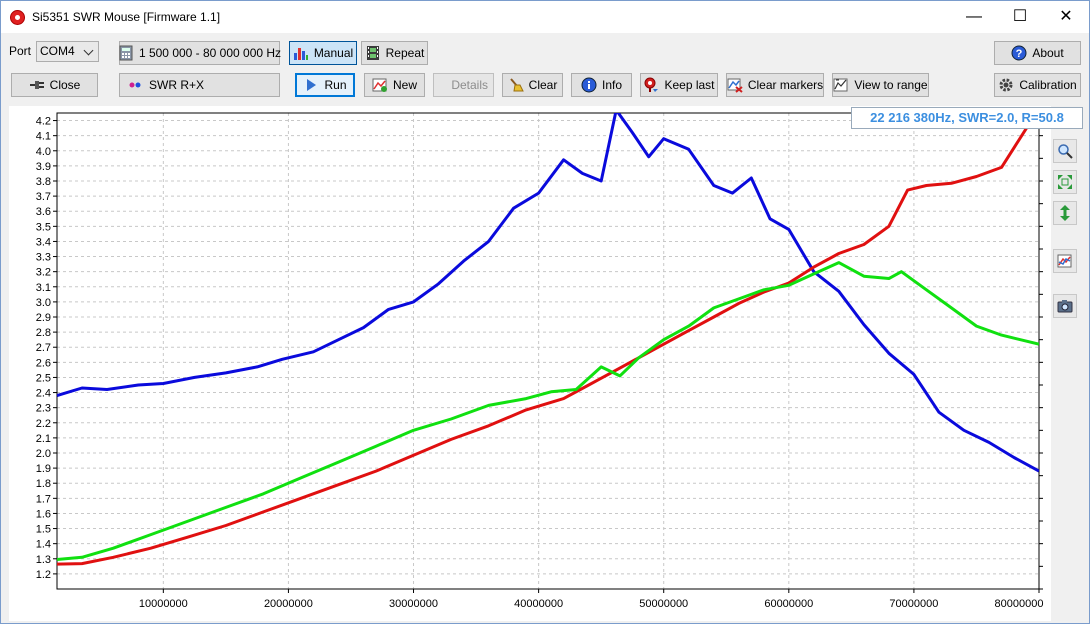  What do you see at coordinates (43, 424) in the screenshot?
I see `y-left-tick-label: 2.2` at bounding box center [43, 424].